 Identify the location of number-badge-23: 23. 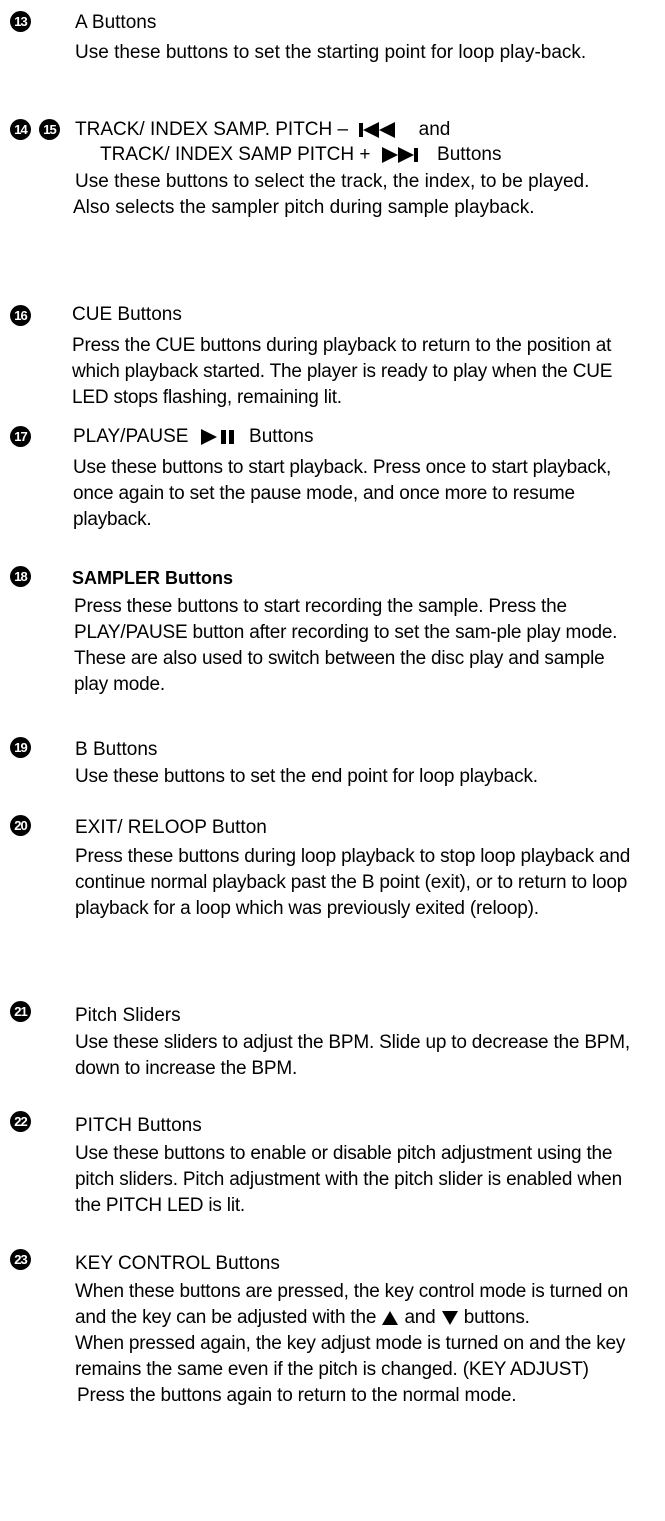
(20, 1259).